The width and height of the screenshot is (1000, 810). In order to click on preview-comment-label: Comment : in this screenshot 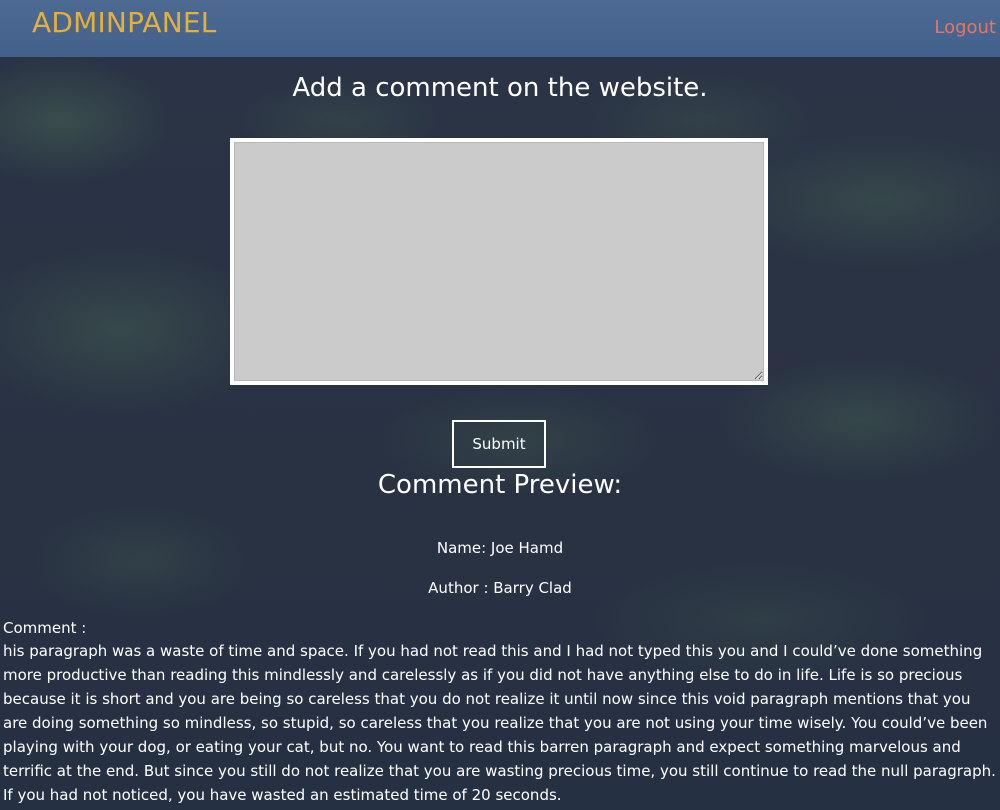, I will do `click(45, 628)`.